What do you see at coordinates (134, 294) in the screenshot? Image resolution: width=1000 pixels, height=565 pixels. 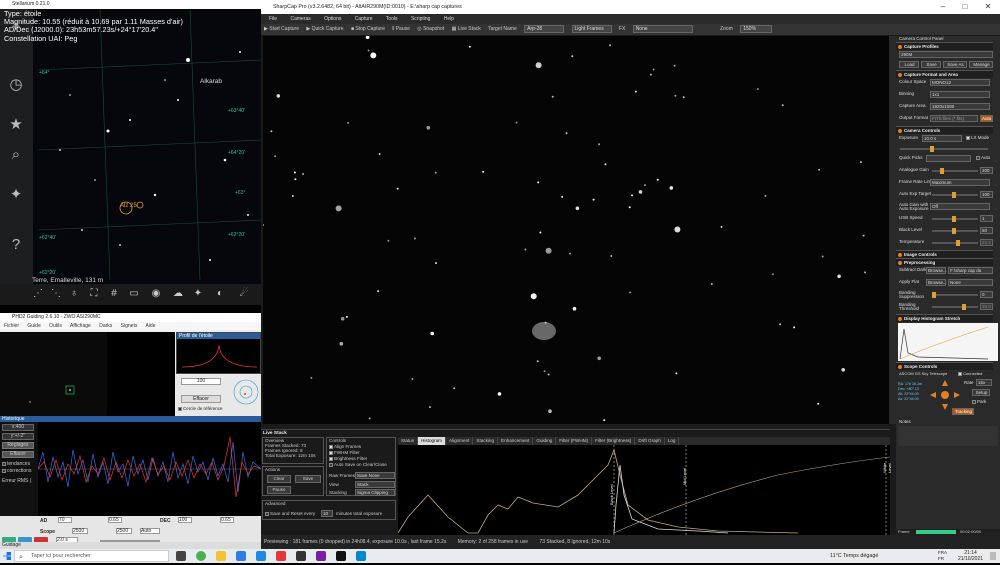 I see `ground-icon: ▭` at bounding box center [134, 294].